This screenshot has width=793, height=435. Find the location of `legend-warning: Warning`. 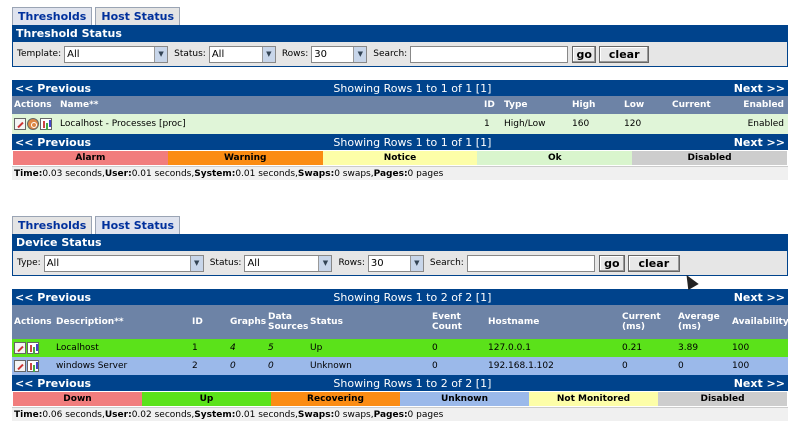

legend-warning: Warning is located at coordinates (245, 158).